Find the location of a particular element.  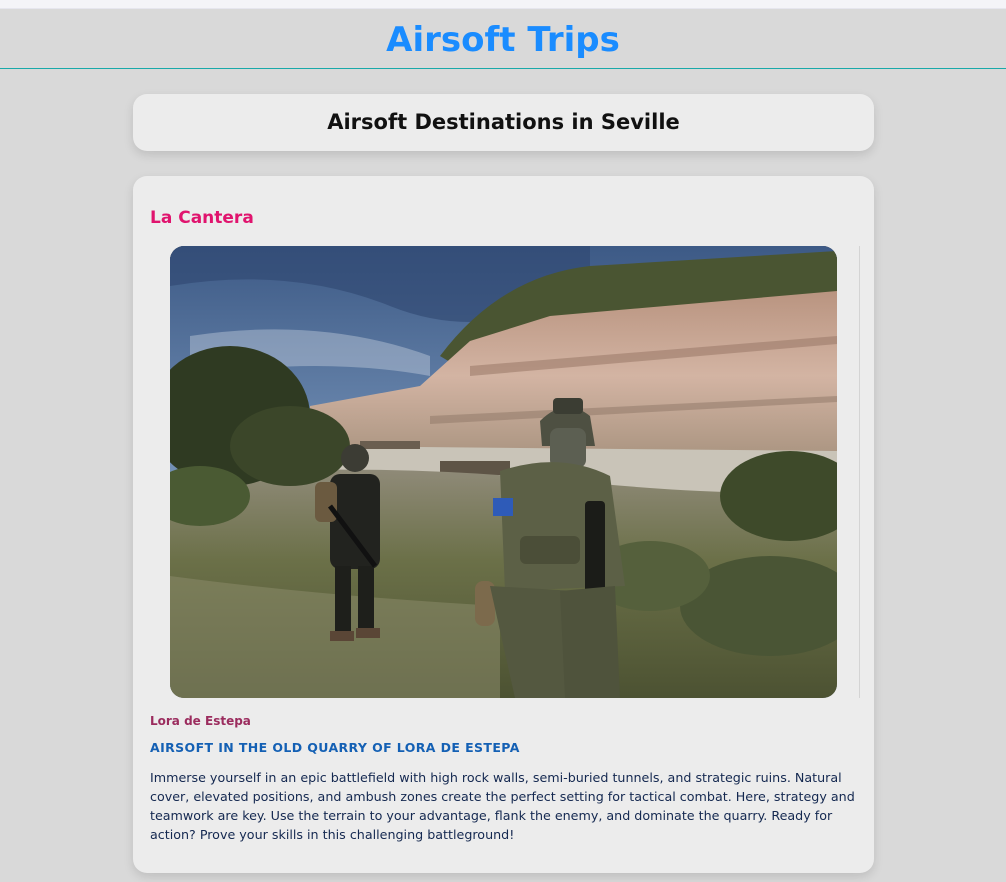

destination-location: Lora de Estepa is located at coordinates (200, 721).